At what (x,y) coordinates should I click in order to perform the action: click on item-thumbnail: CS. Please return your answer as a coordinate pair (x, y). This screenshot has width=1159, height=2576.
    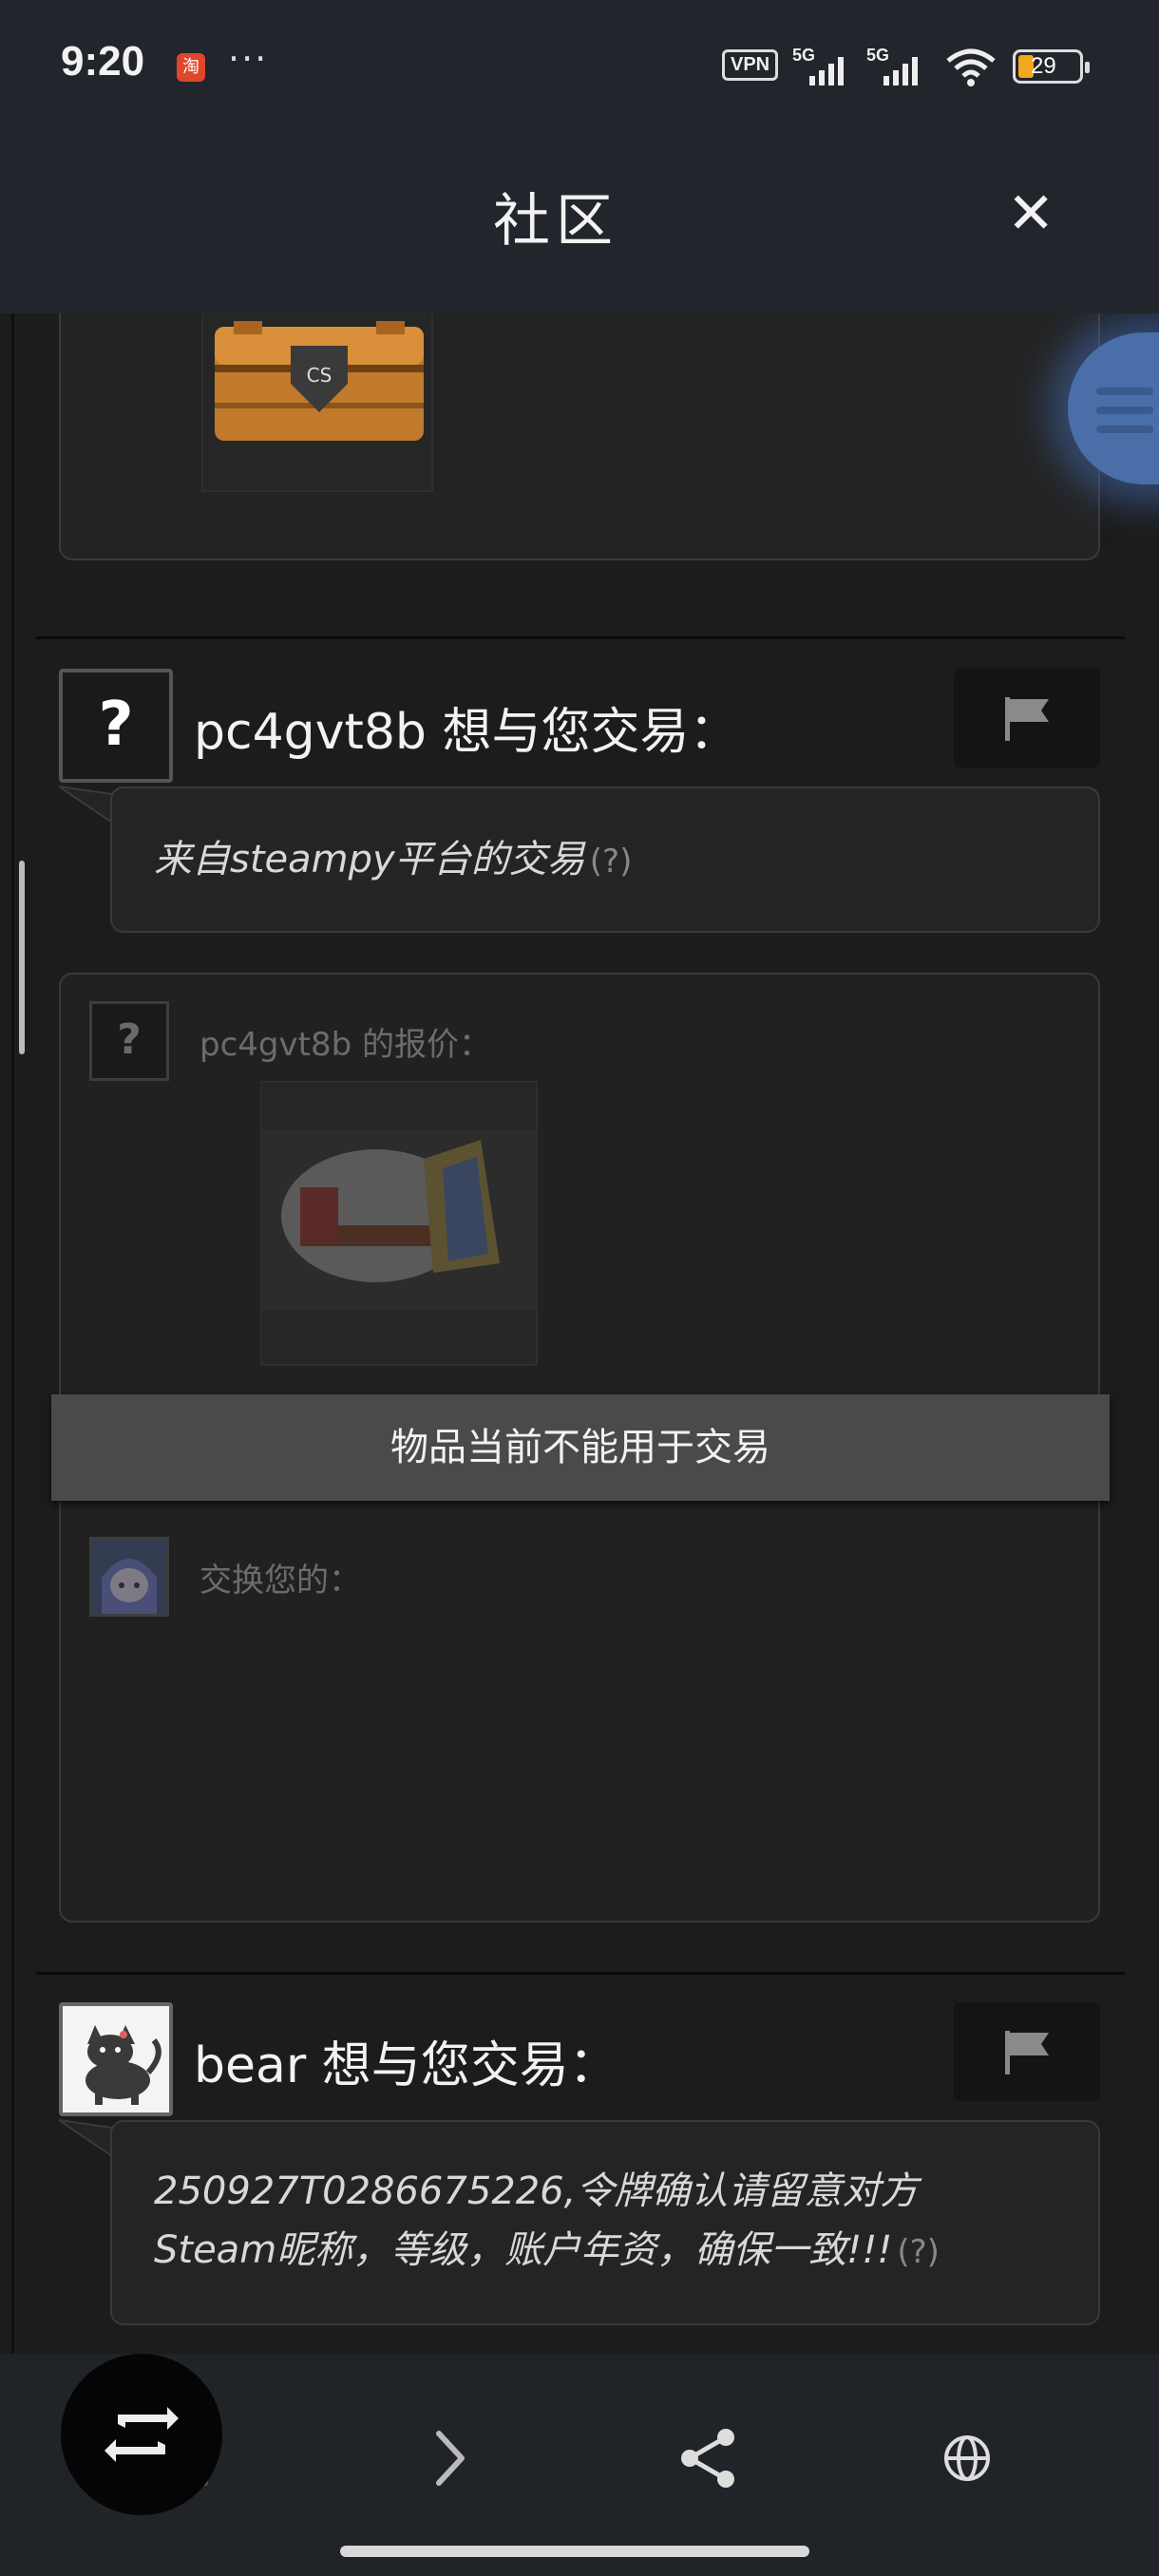
    Looking at the image, I should click on (317, 402).